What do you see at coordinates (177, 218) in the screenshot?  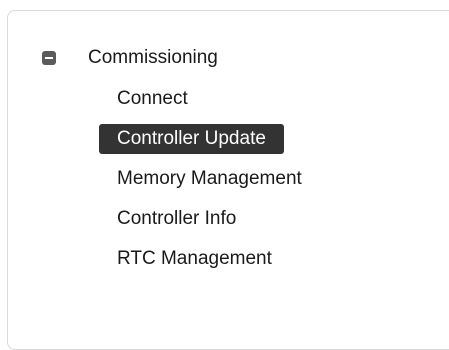 I see `tree-item-label: Controller Info` at bounding box center [177, 218].